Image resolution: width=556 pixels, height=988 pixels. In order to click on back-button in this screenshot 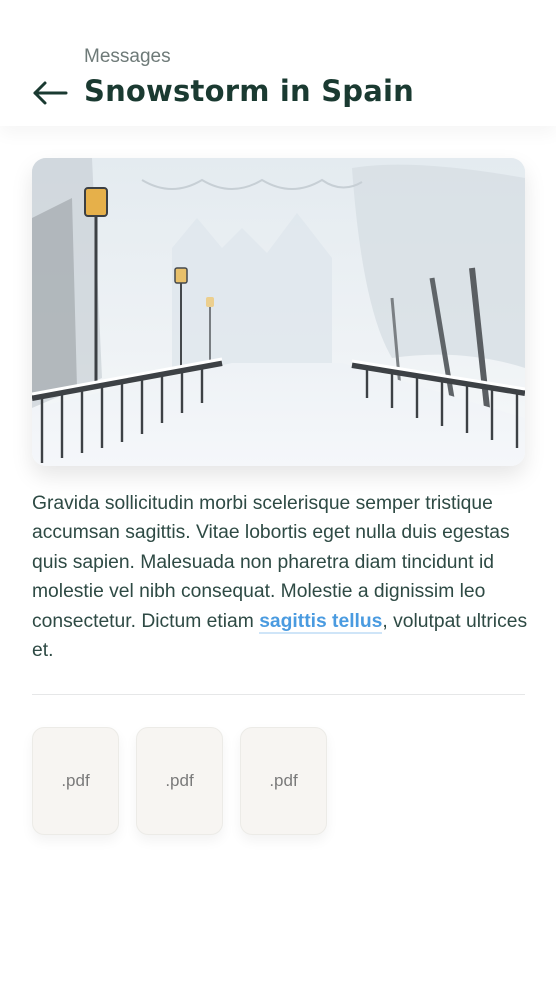, I will do `click(50, 93)`.